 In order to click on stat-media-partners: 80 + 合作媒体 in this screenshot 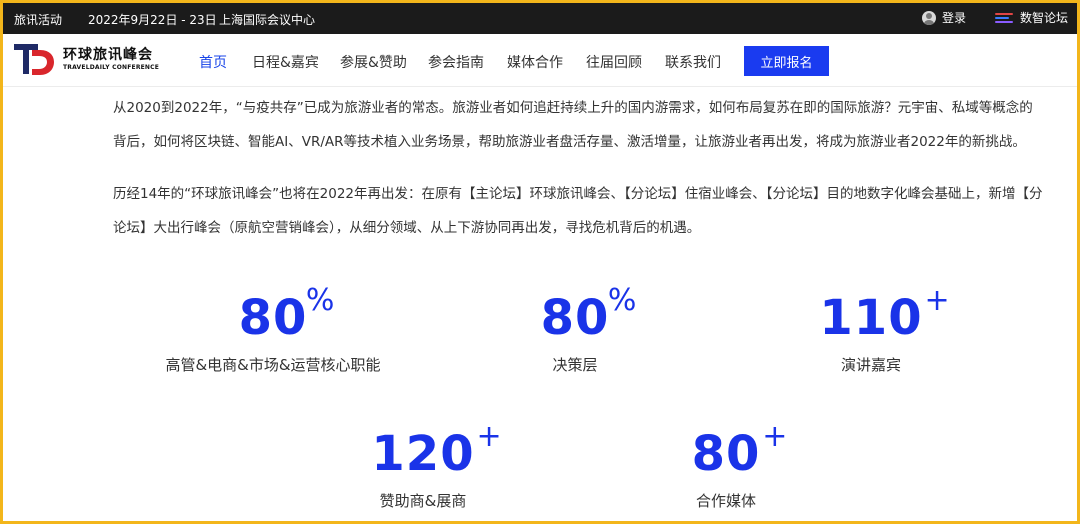, I will do `click(726, 466)`.